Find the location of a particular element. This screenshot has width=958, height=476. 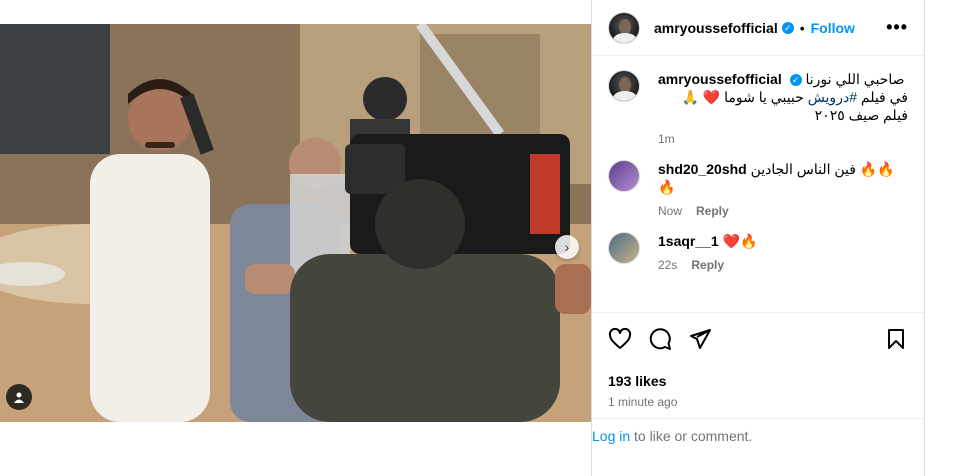

follow-button: Follow is located at coordinates (833, 28).